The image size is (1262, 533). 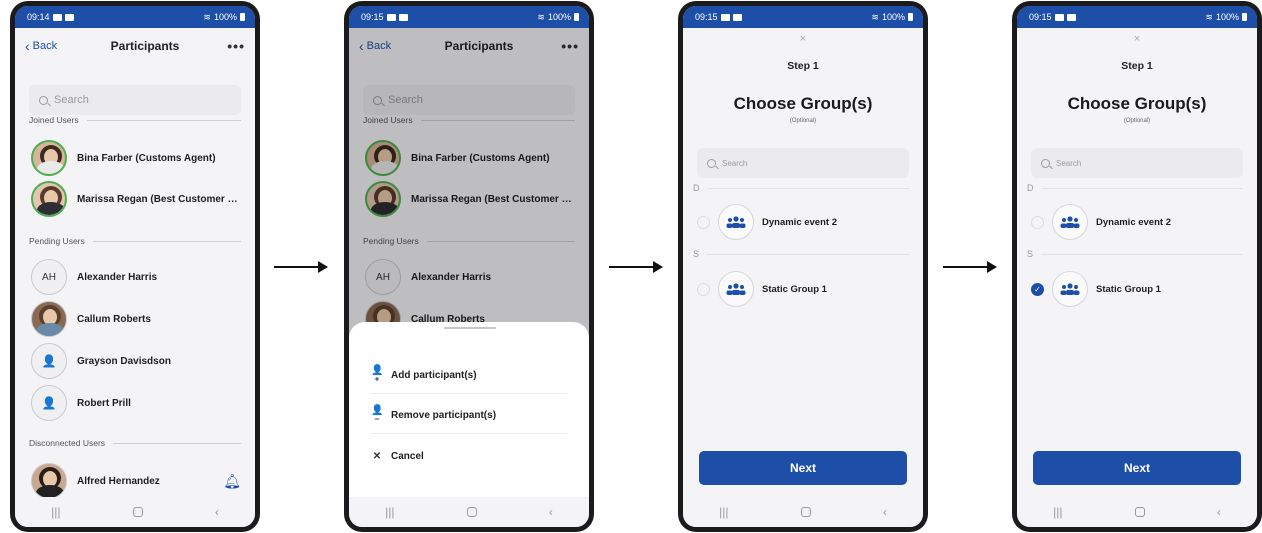 What do you see at coordinates (49, 277) in the screenshot?
I see `avatar-initials: AH` at bounding box center [49, 277].